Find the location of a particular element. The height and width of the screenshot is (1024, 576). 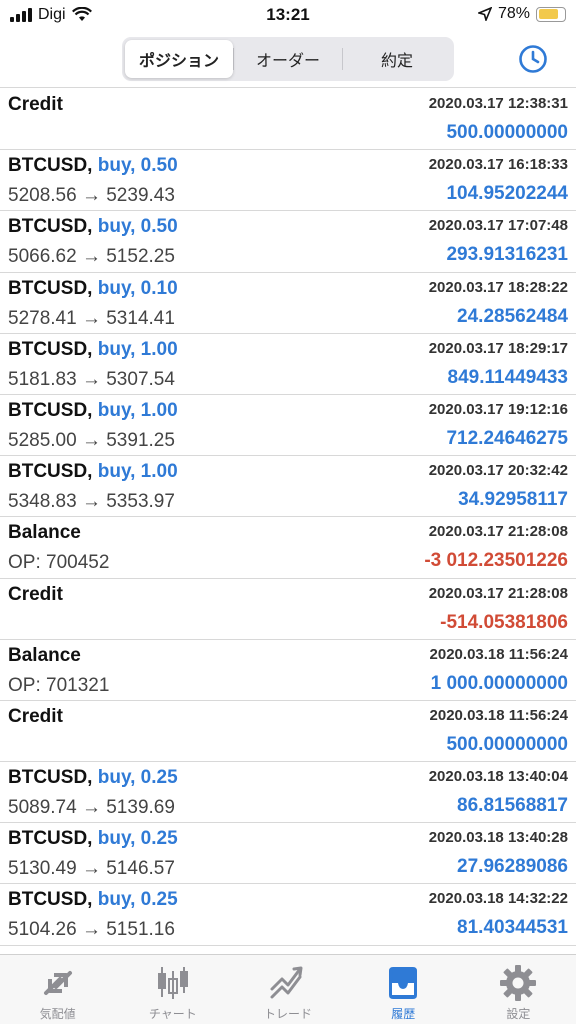

row-date: 2020.03.17 18:29:17 is located at coordinates (498, 348).